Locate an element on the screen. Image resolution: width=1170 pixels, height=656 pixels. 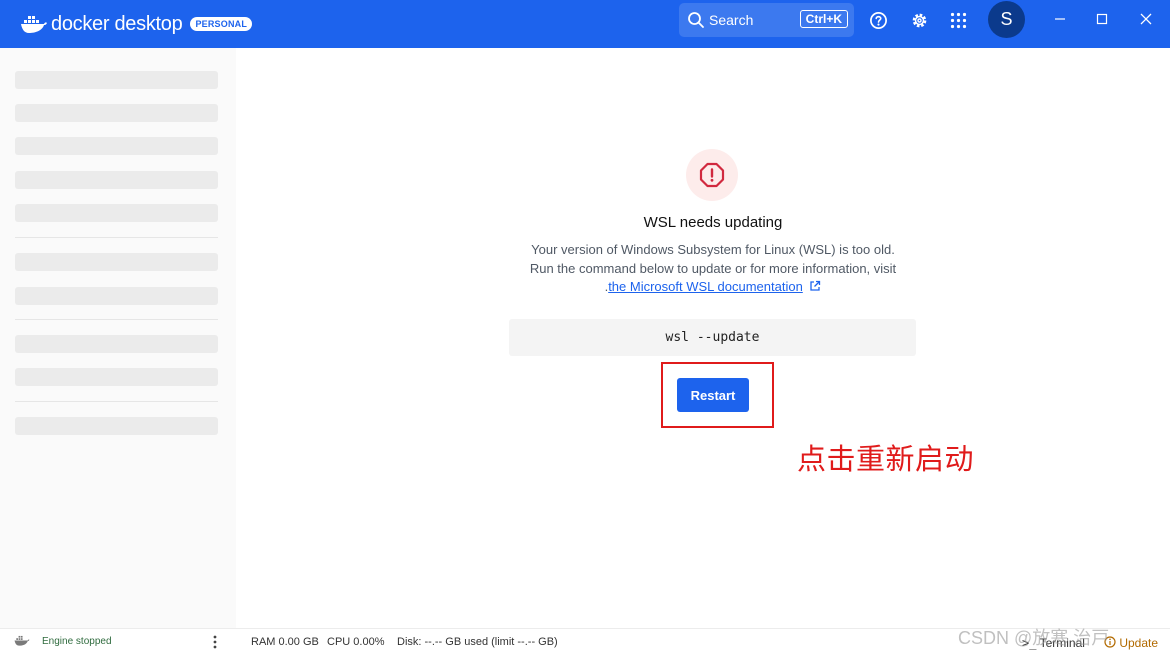
more-vertical-icon is located at coordinates (215, 642).